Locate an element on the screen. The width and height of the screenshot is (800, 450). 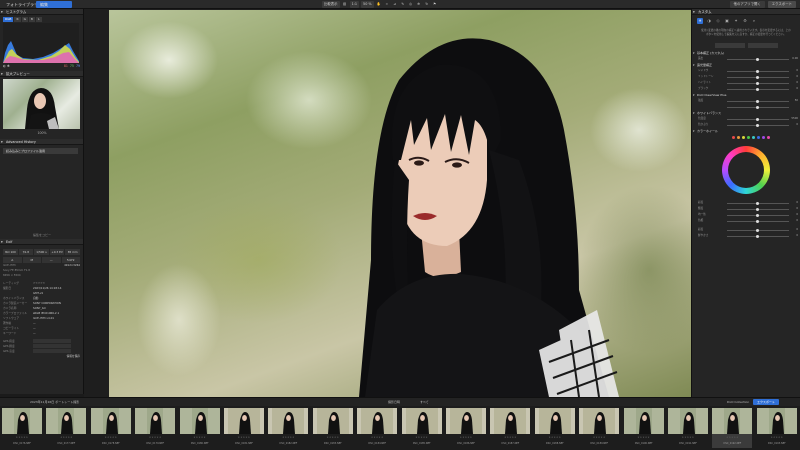
collection-button: DxO Collection is located at coordinates (738, 402).